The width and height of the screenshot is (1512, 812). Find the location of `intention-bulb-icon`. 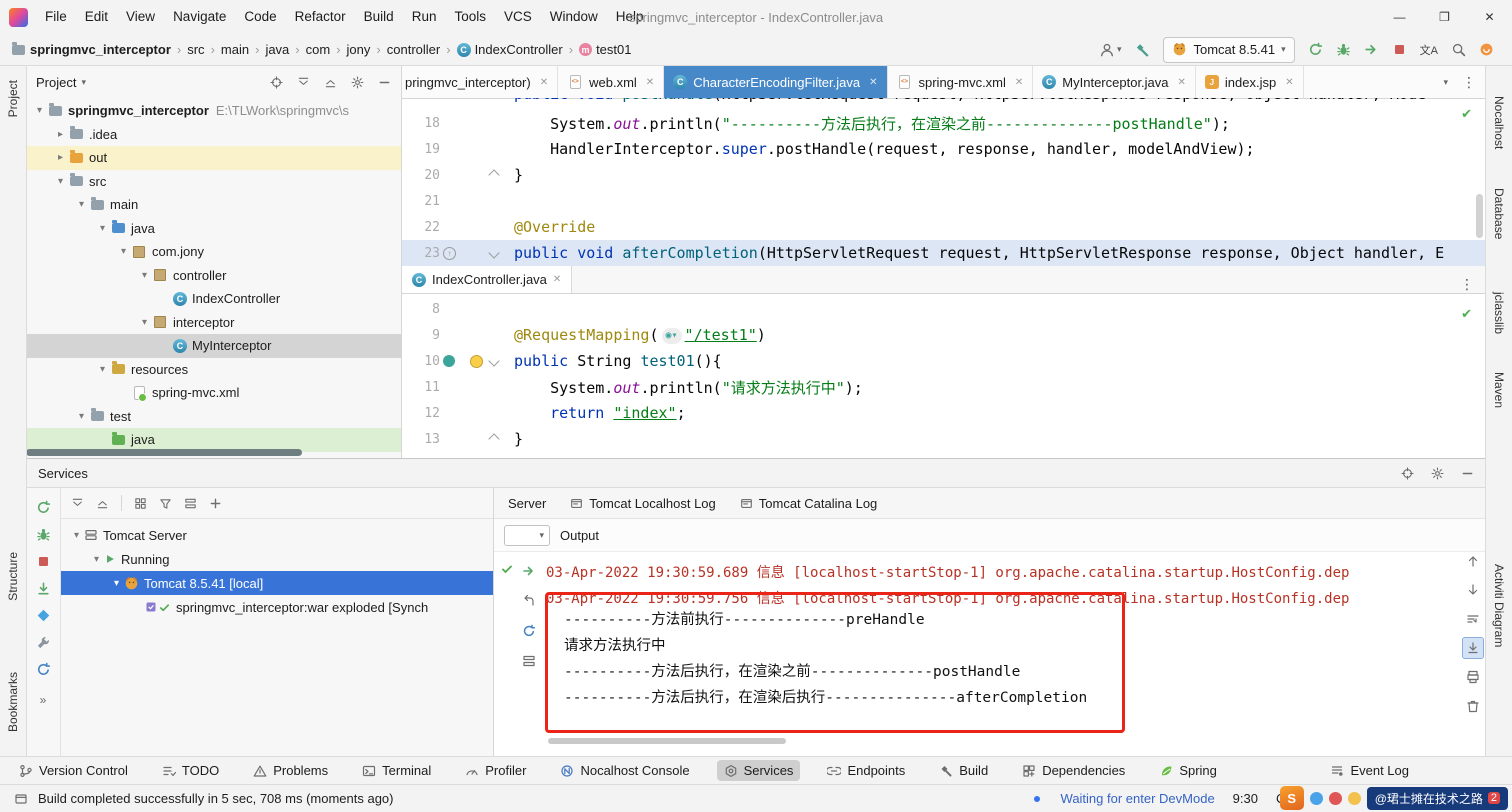

intention-bulb-icon is located at coordinates (476, 361).